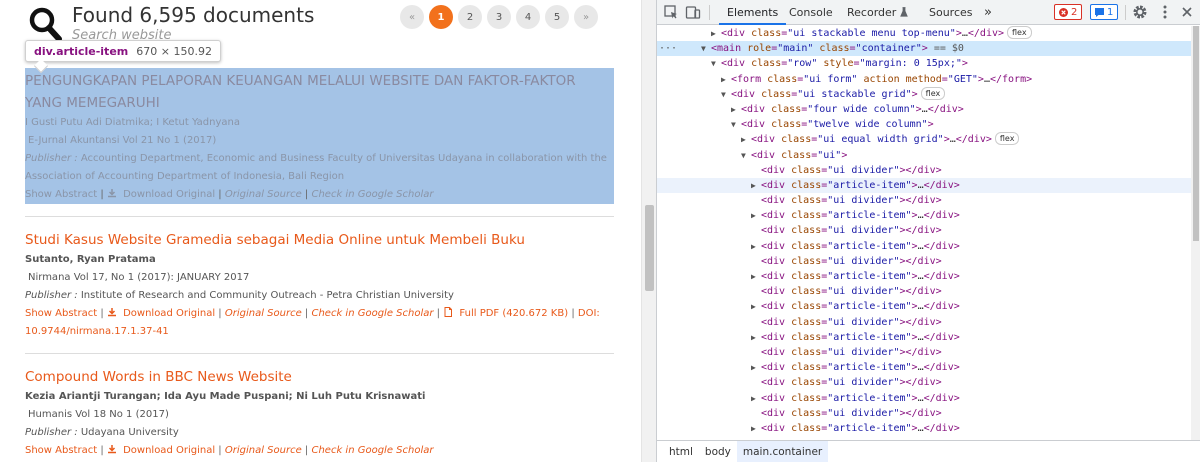  What do you see at coordinates (45, 24) in the screenshot?
I see `search-icon` at bounding box center [45, 24].